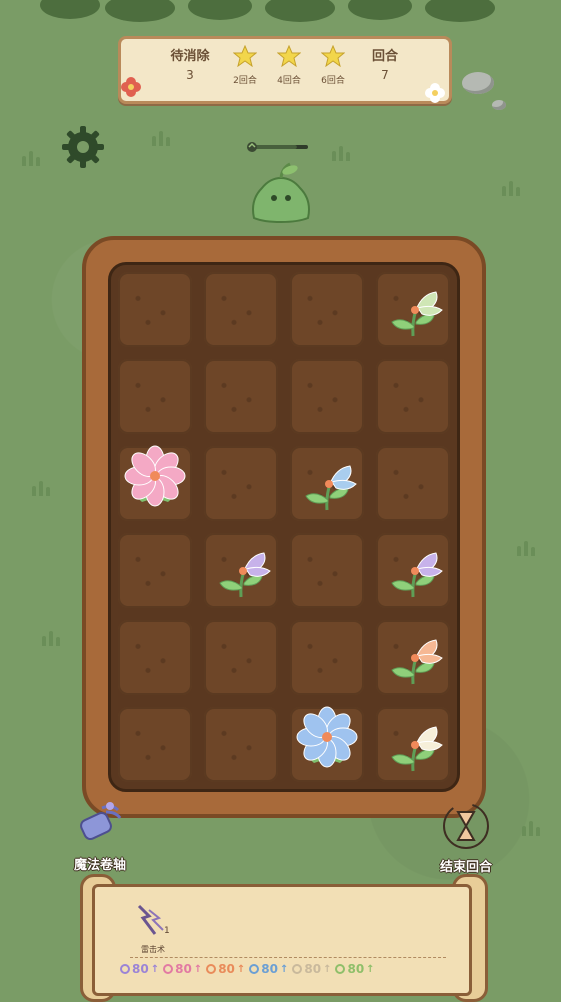 The width and height of the screenshot is (561, 1002). Describe the element at coordinates (435, 93) in the screenshot. I see `white-flower-icon` at that location.